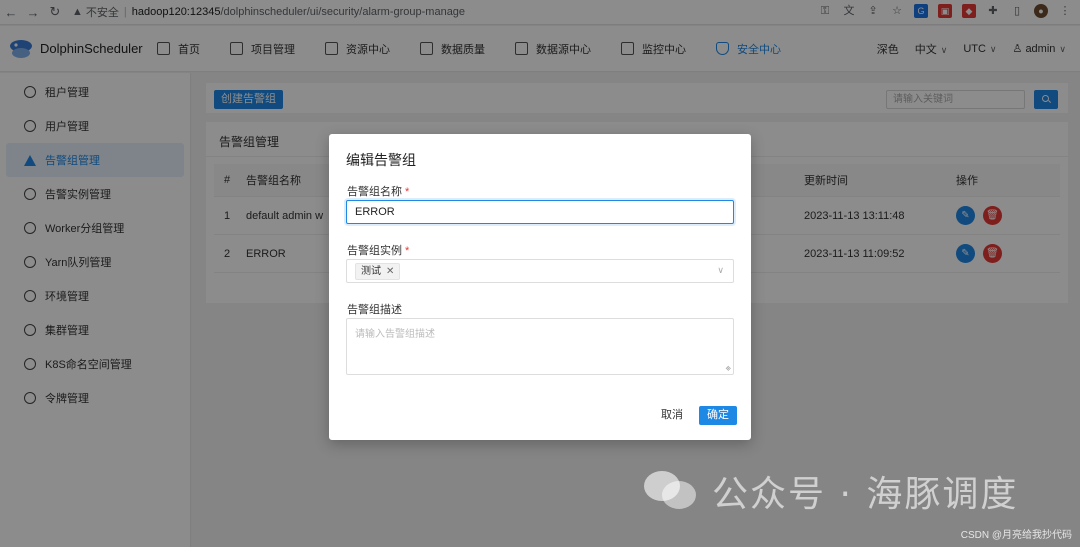 Image resolution: width=1080 pixels, height=547 pixels. Describe the element at coordinates (540, 271) in the screenshot. I see `alarm-instance-select: 测试 ✕ ∨` at that location.